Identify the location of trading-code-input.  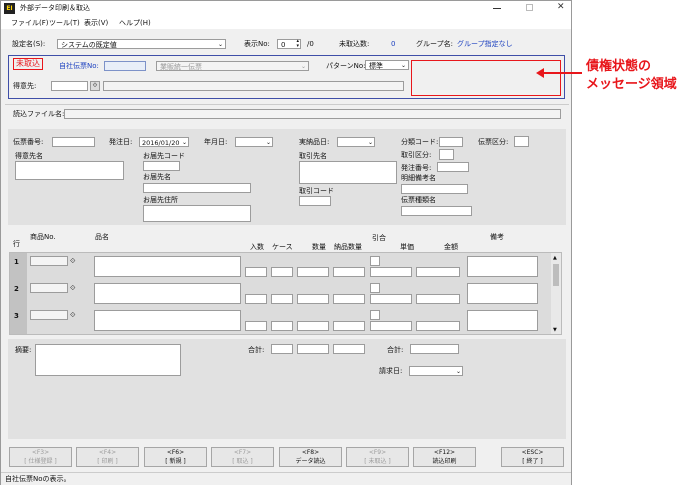
(315, 201).